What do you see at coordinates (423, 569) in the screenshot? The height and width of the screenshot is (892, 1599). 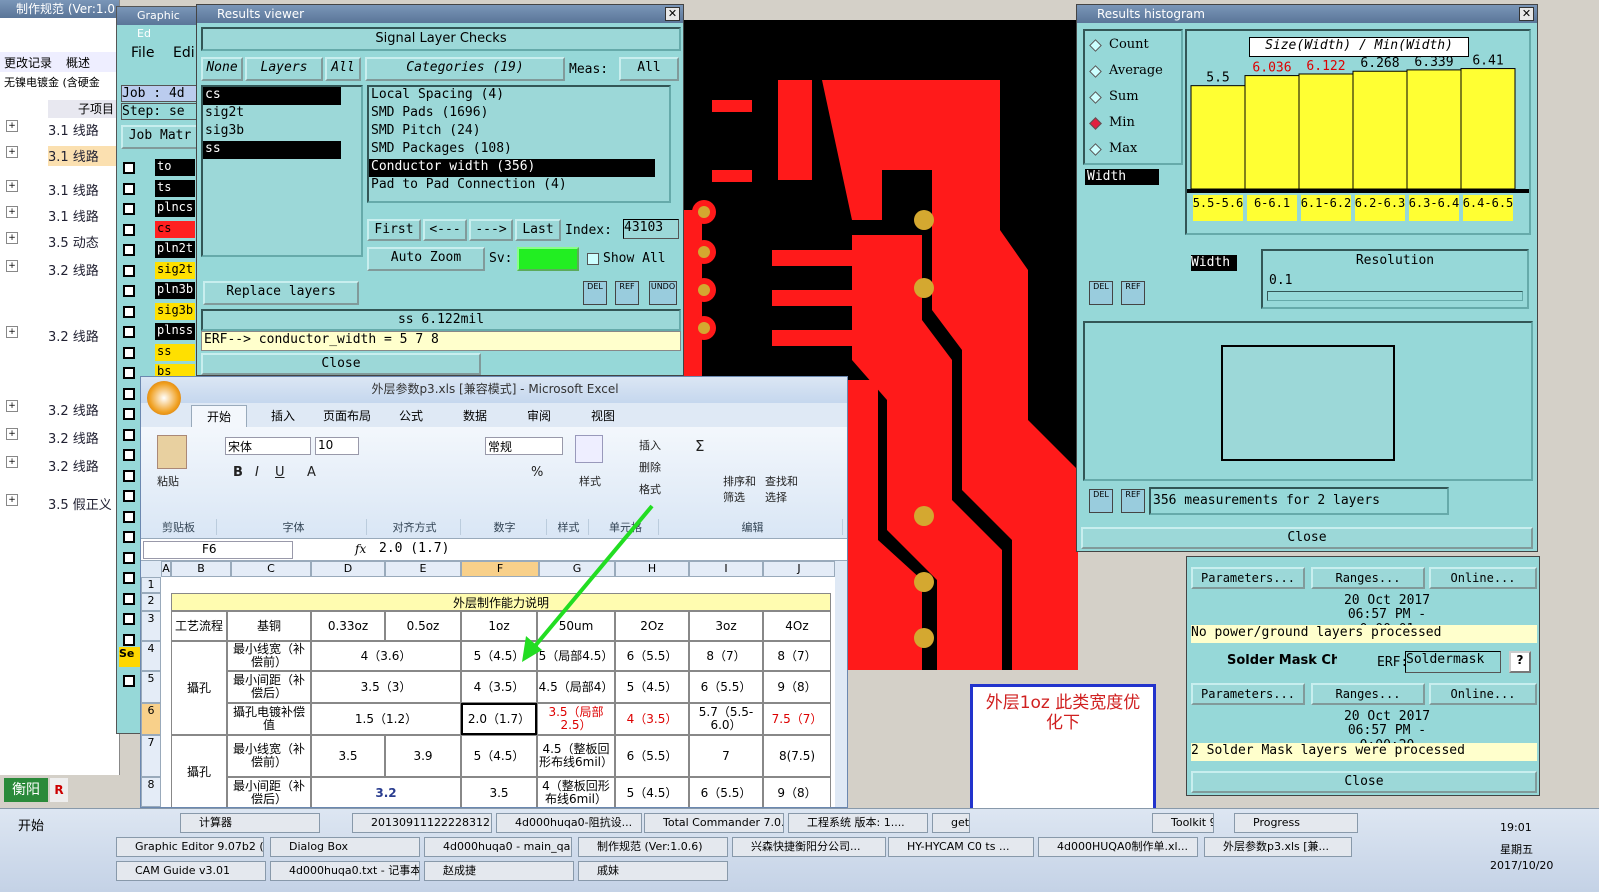 I see `column-header: E` at bounding box center [423, 569].